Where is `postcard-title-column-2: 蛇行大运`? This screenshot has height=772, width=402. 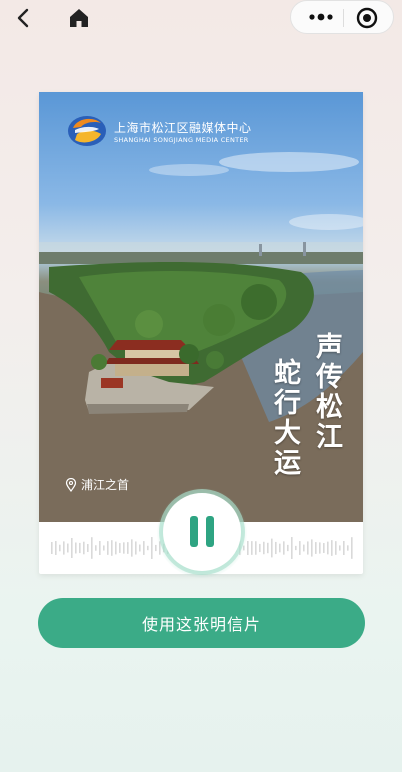 postcard-title-column-2: 蛇行大运 is located at coordinates (284, 418).